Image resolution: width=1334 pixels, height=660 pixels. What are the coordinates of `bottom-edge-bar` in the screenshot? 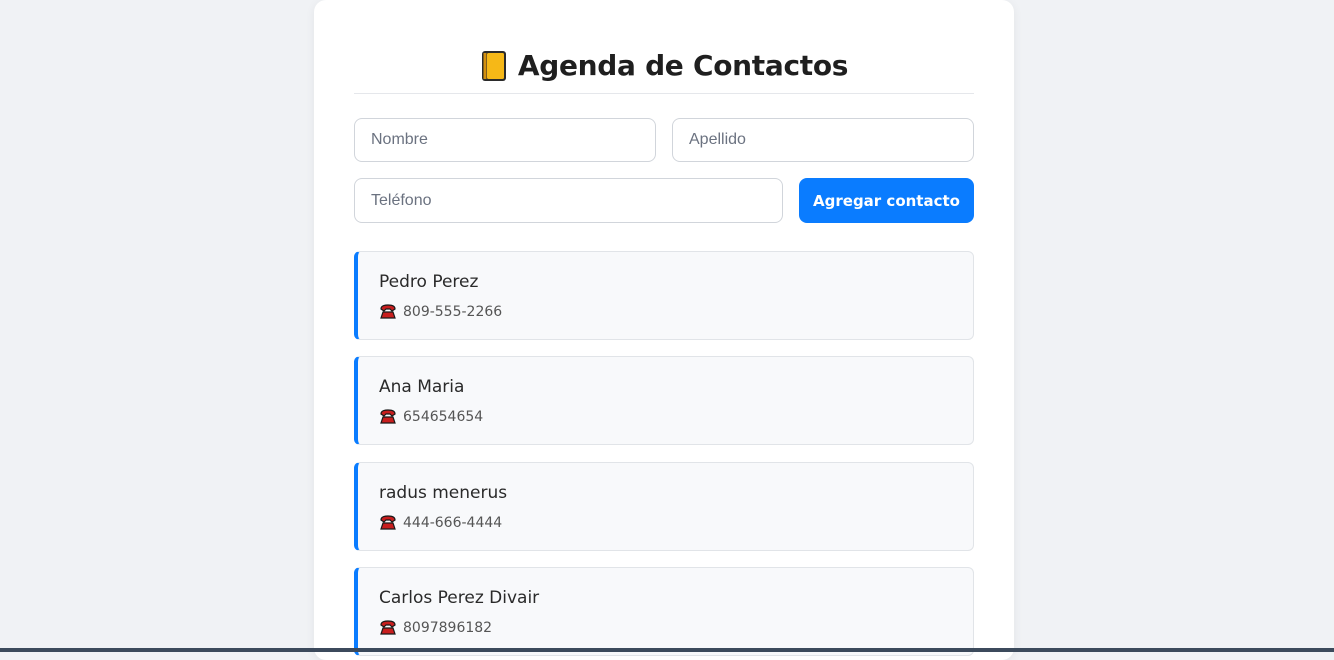 It's located at (667, 650).